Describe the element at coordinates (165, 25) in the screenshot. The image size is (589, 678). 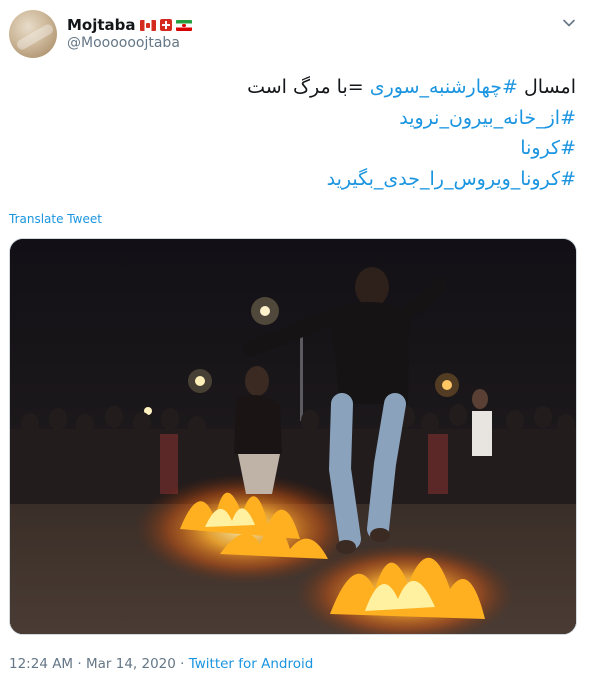
I see `switzerland-flag-icon` at that location.